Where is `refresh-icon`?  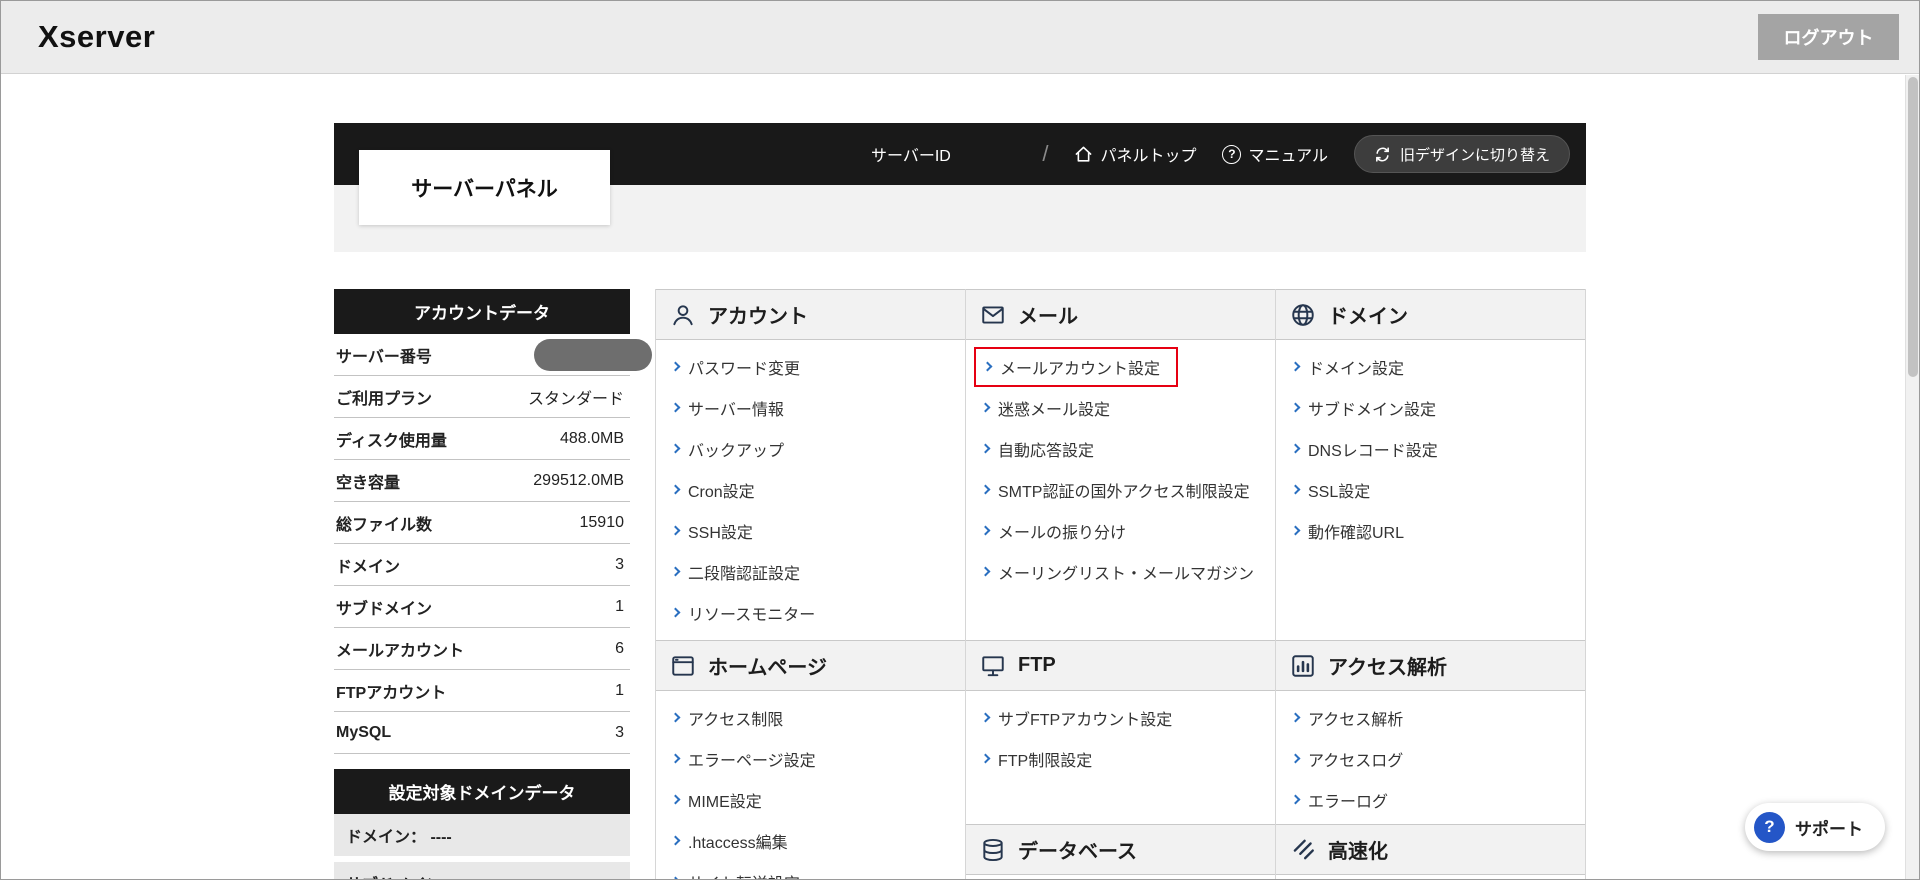 refresh-icon is located at coordinates (1382, 154).